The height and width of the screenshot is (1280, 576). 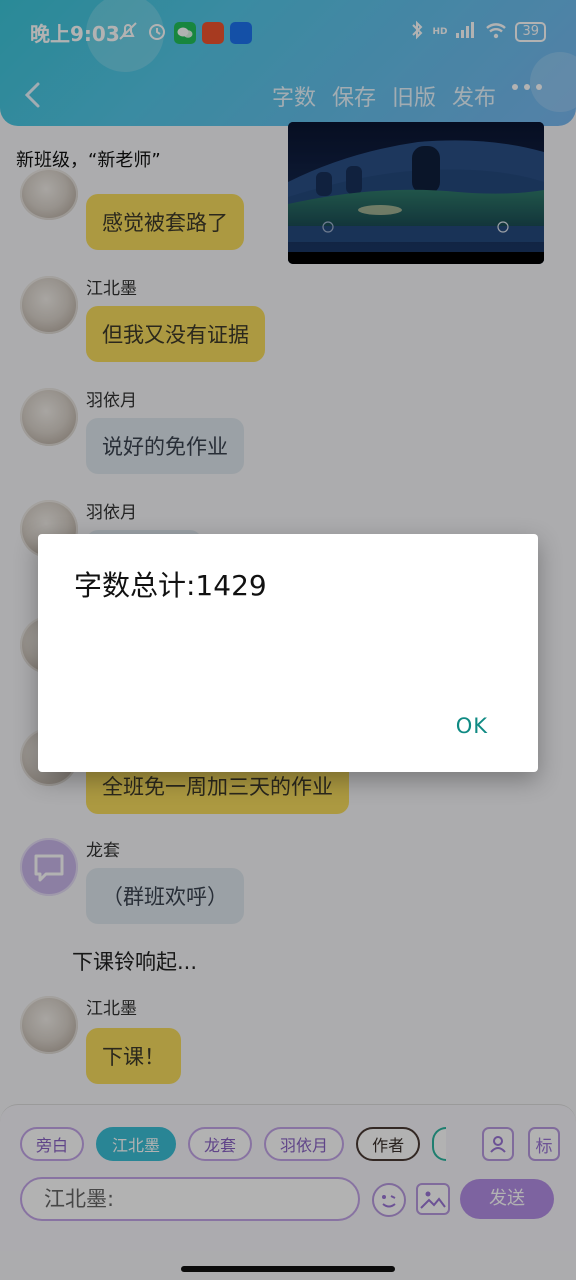 What do you see at coordinates (170, 585) in the screenshot?
I see `dialog-title: 字数总计:1429` at bounding box center [170, 585].